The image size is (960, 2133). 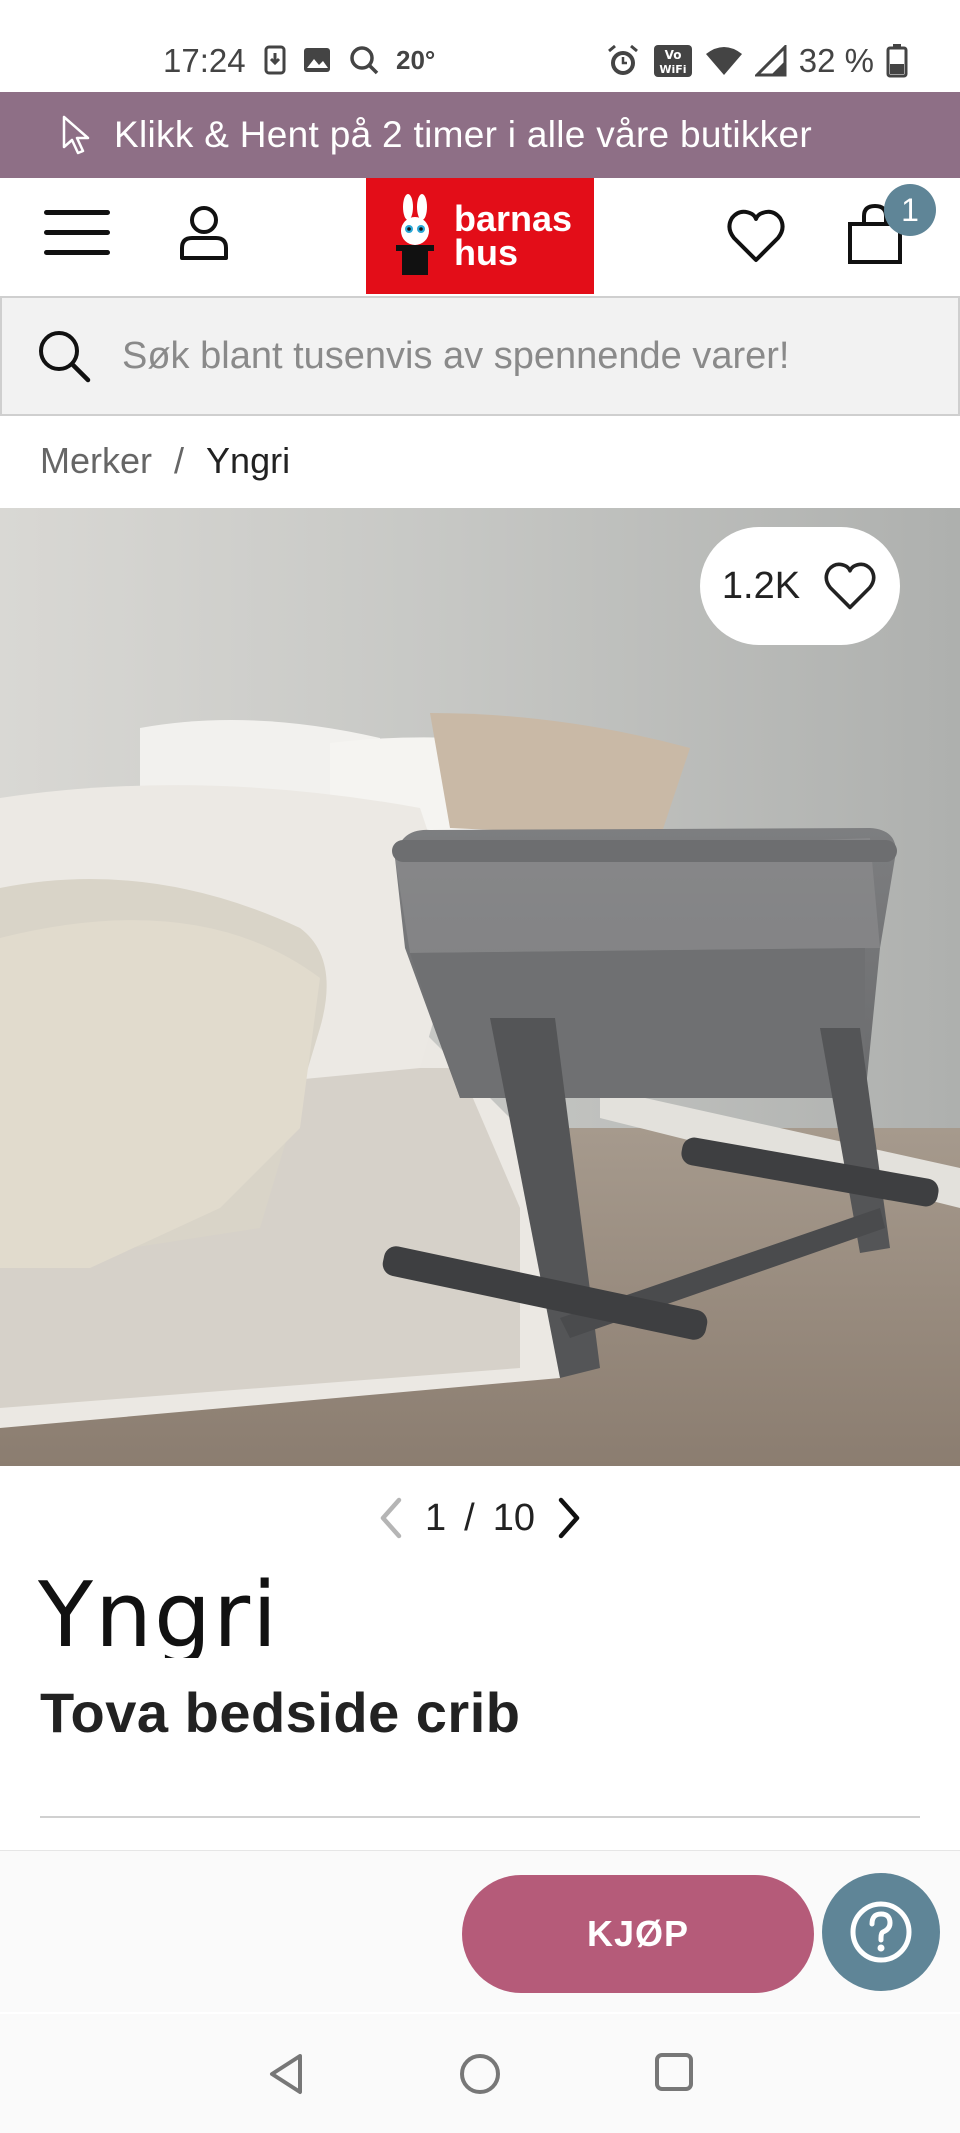 I want to click on barnas-hus-logo: barnas hus, so click(x=480, y=236).